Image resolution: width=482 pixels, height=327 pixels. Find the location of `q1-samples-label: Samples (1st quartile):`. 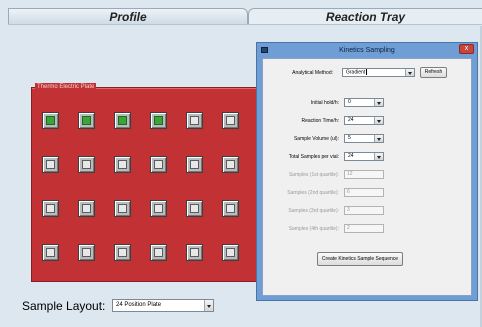

q1-samples-label: Samples (1st quartile): is located at coordinates (313, 175).